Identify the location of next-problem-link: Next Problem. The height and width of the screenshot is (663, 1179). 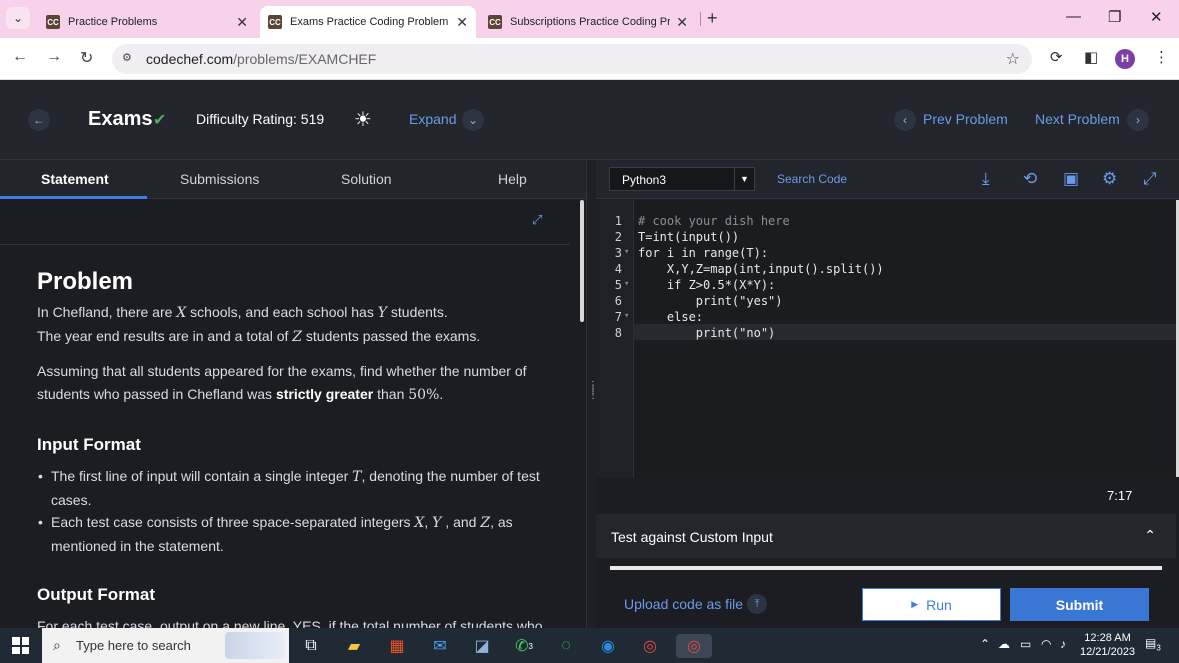
(1077, 119).